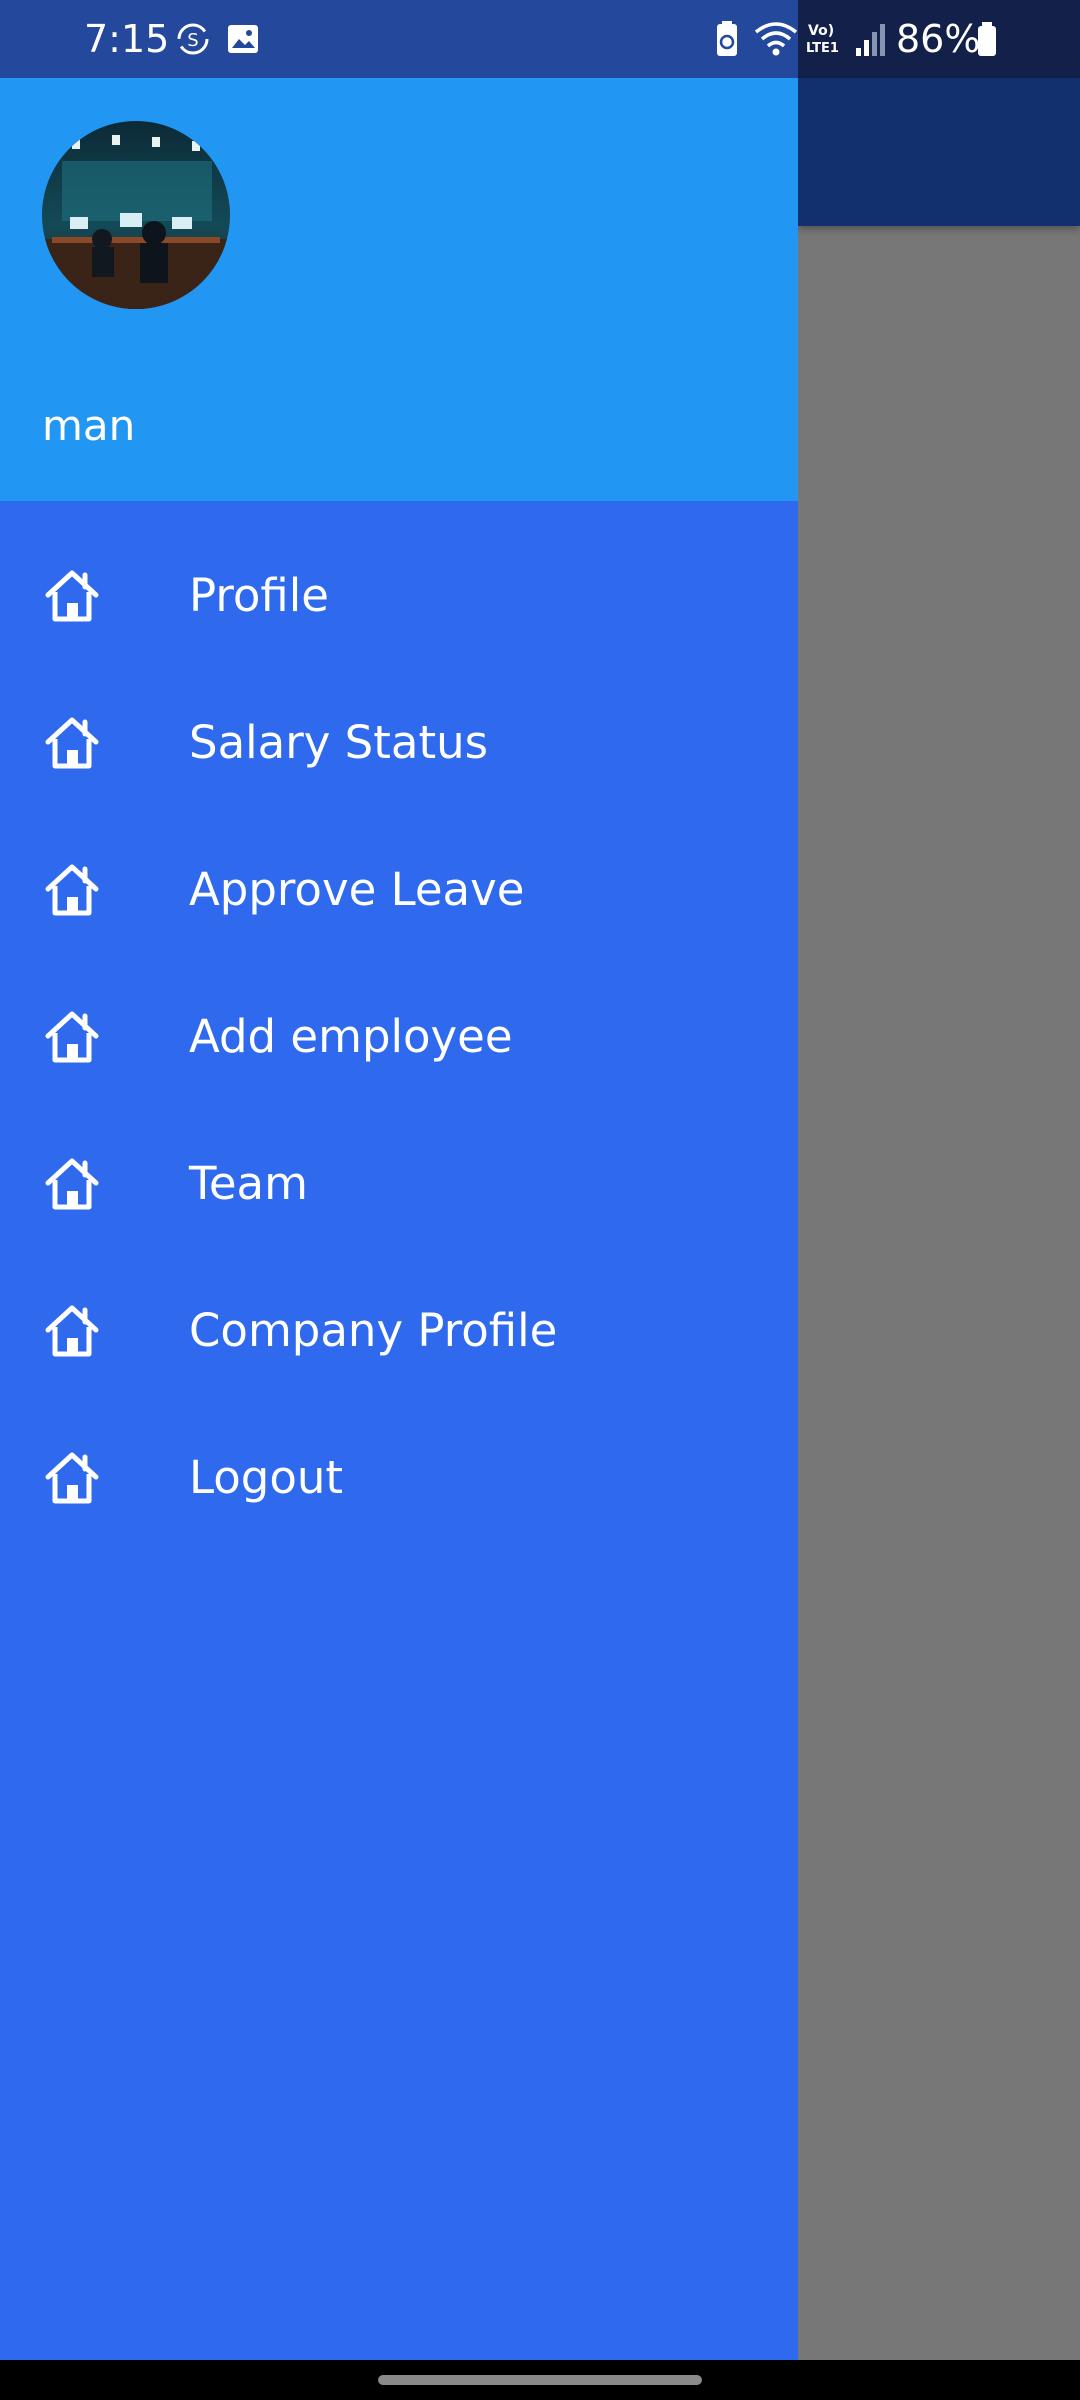 The image size is (1080, 2400). I want to click on battery-percent: 86%, so click(938, 39).